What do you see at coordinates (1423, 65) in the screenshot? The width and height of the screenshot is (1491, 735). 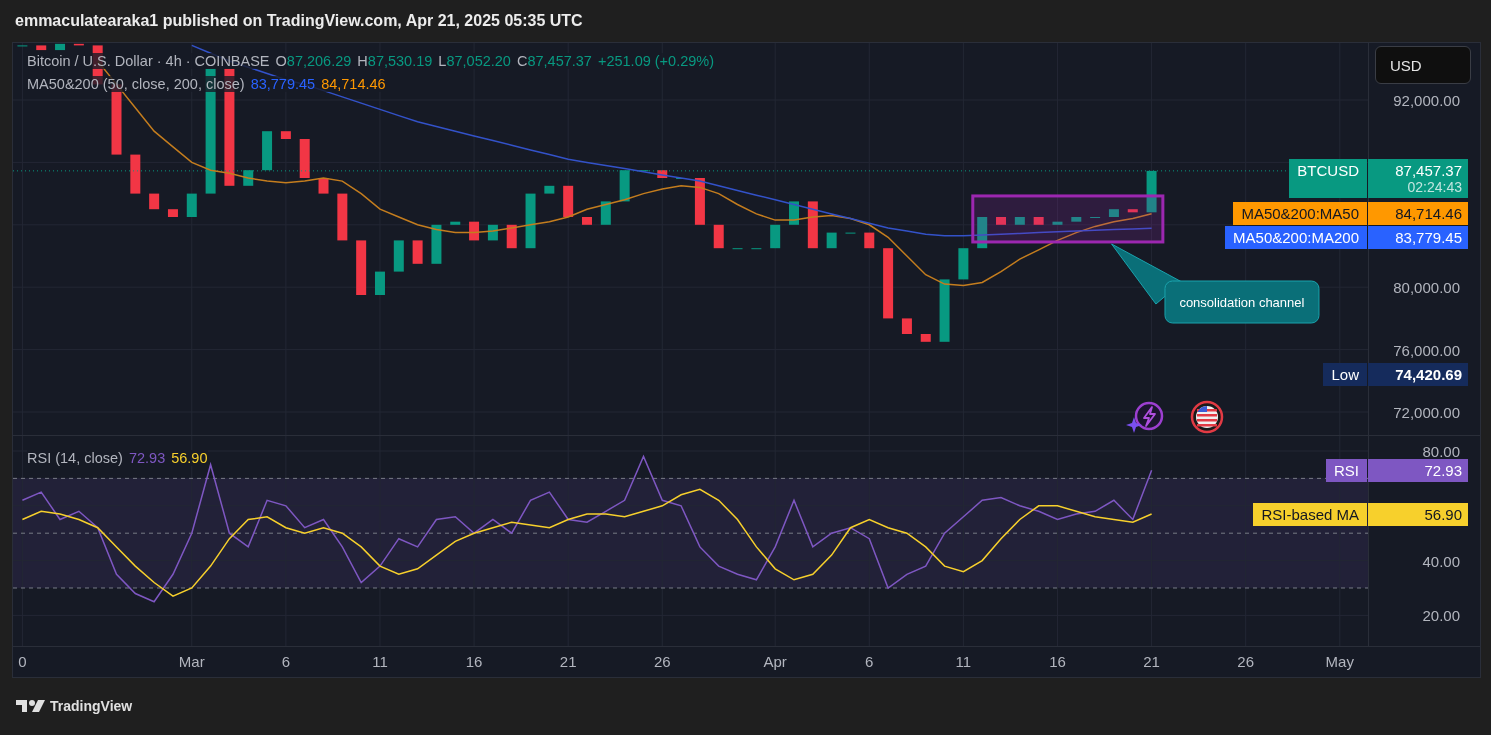 I see `currency-button: USD` at bounding box center [1423, 65].